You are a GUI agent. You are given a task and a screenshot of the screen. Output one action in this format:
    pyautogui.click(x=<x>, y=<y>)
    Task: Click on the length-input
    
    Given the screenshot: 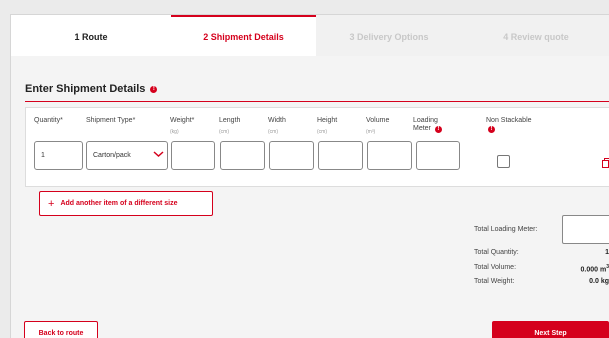 What is the action you would take?
    pyautogui.click(x=242, y=155)
    